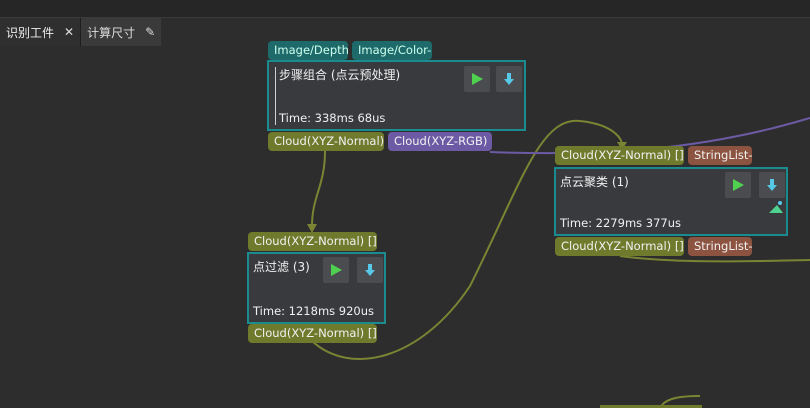 The width and height of the screenshot is (810, 408). What do you see at coordinates (594, 182) in the screenshot?
I see `node-title: 点云聚类 (1)` at bounding box center [594, 182].